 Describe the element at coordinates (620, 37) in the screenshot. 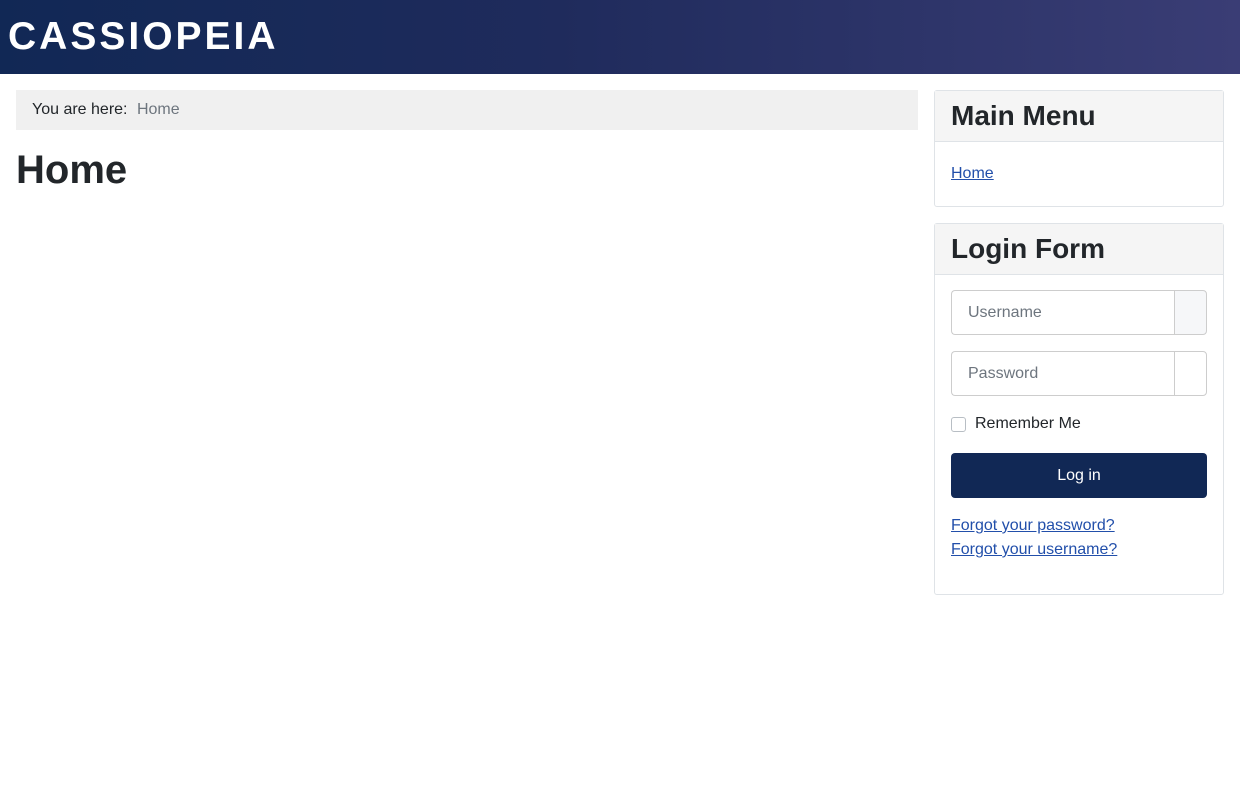

I see `site-header: CASSIOPEIA` at that location.